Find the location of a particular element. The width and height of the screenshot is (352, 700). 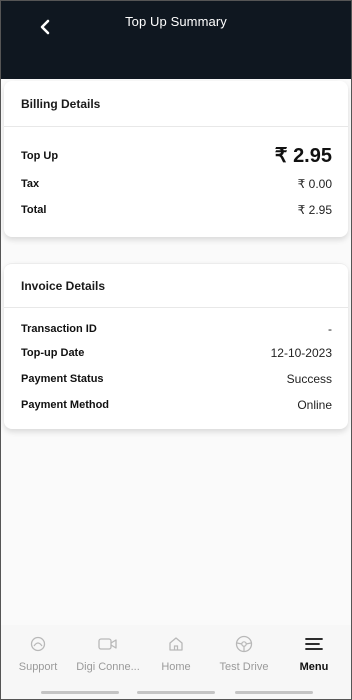

page-title: Top Up Summary is located at coordinates (176, 21).